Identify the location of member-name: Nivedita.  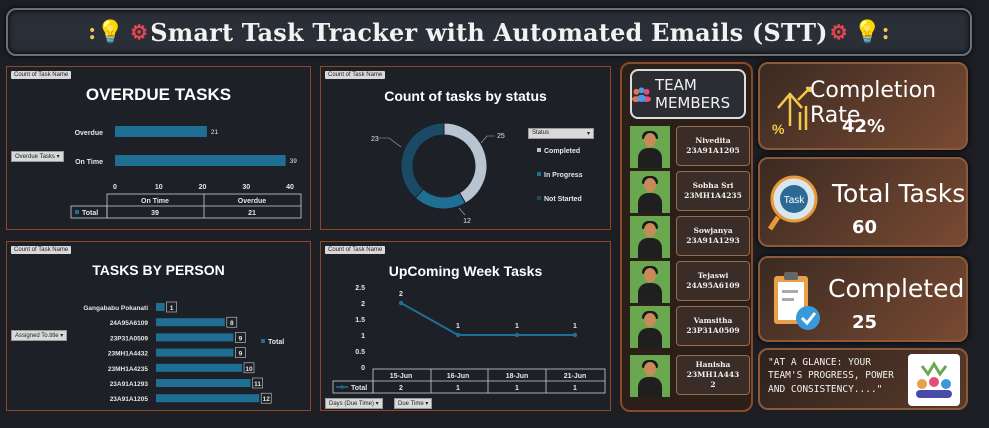
(713, 140).